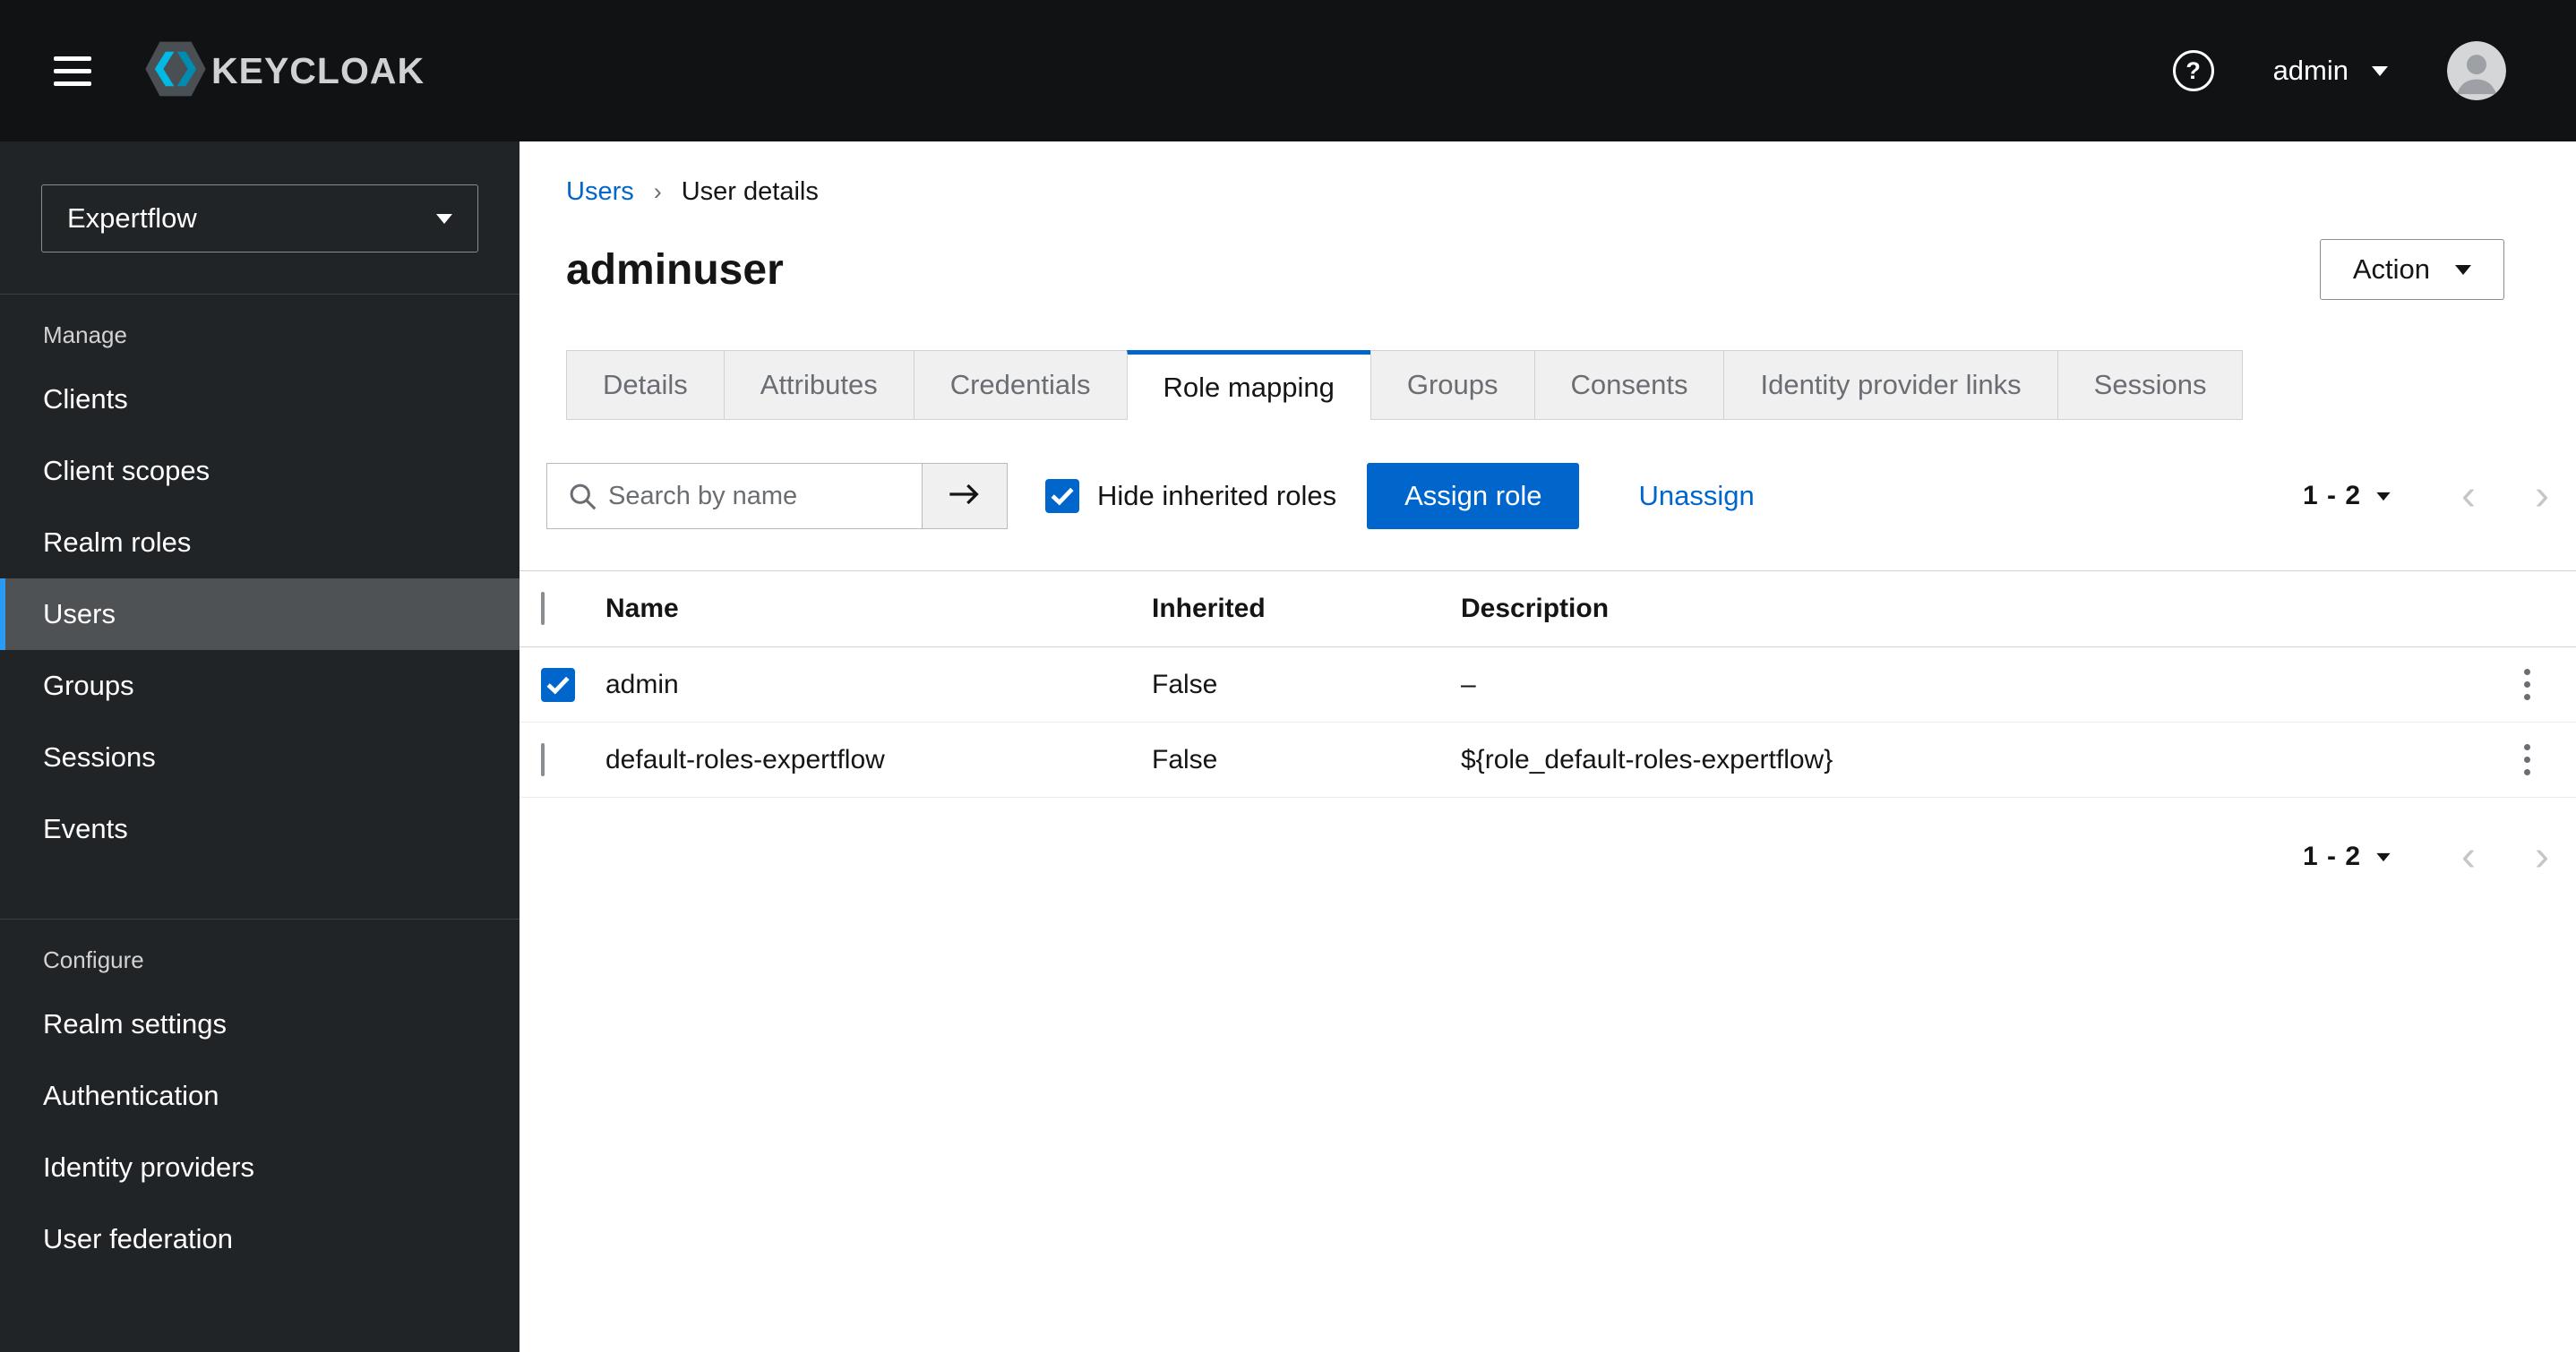 Image resolution: width=2576 pixels, height=1352 pixels. What do you see at coordinates (1473, 496) in the screenshot?
I see `assign-role-button: Assign role` at bounding box center [1473, 496].